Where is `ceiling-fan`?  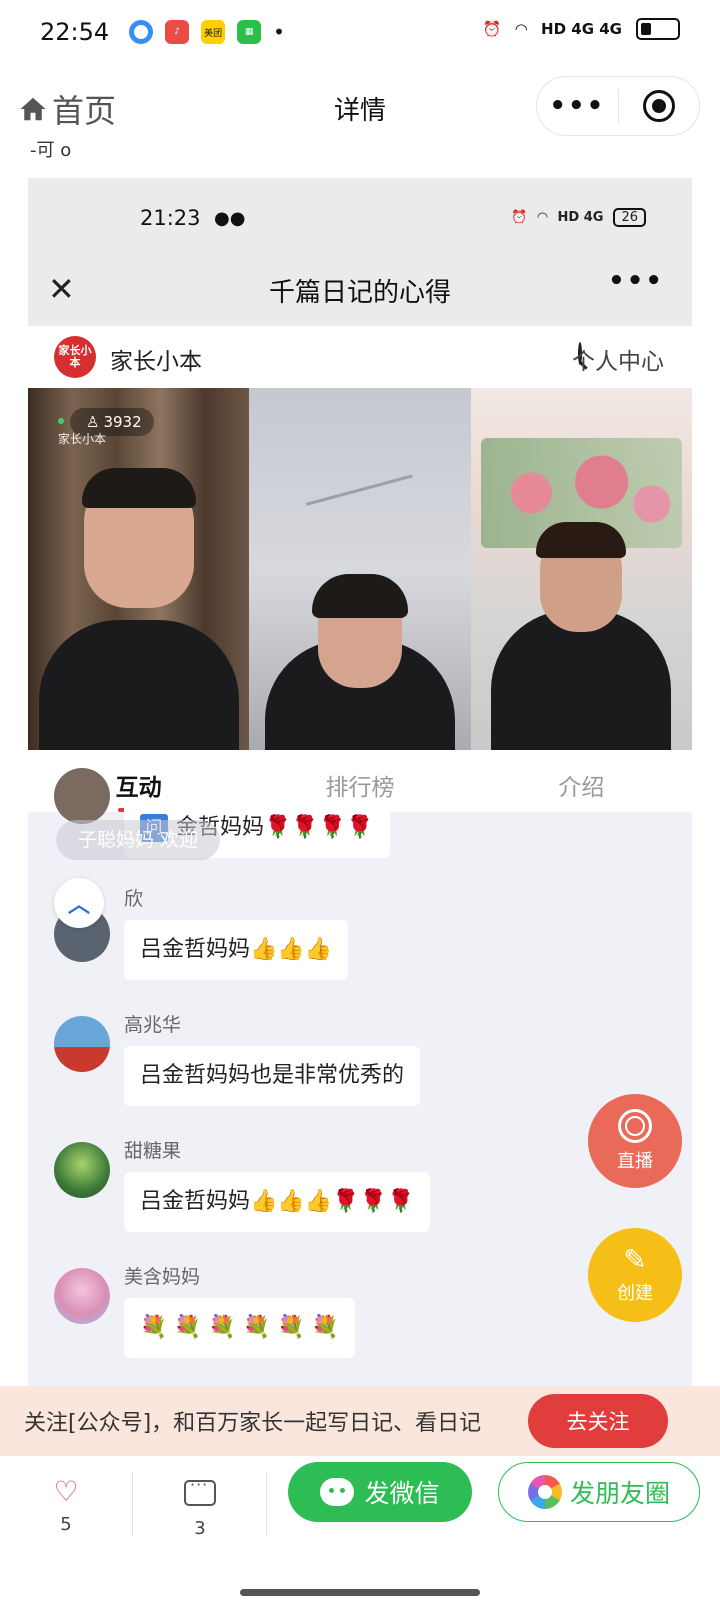
ceiling-fan is located at coordinates (364, 508).